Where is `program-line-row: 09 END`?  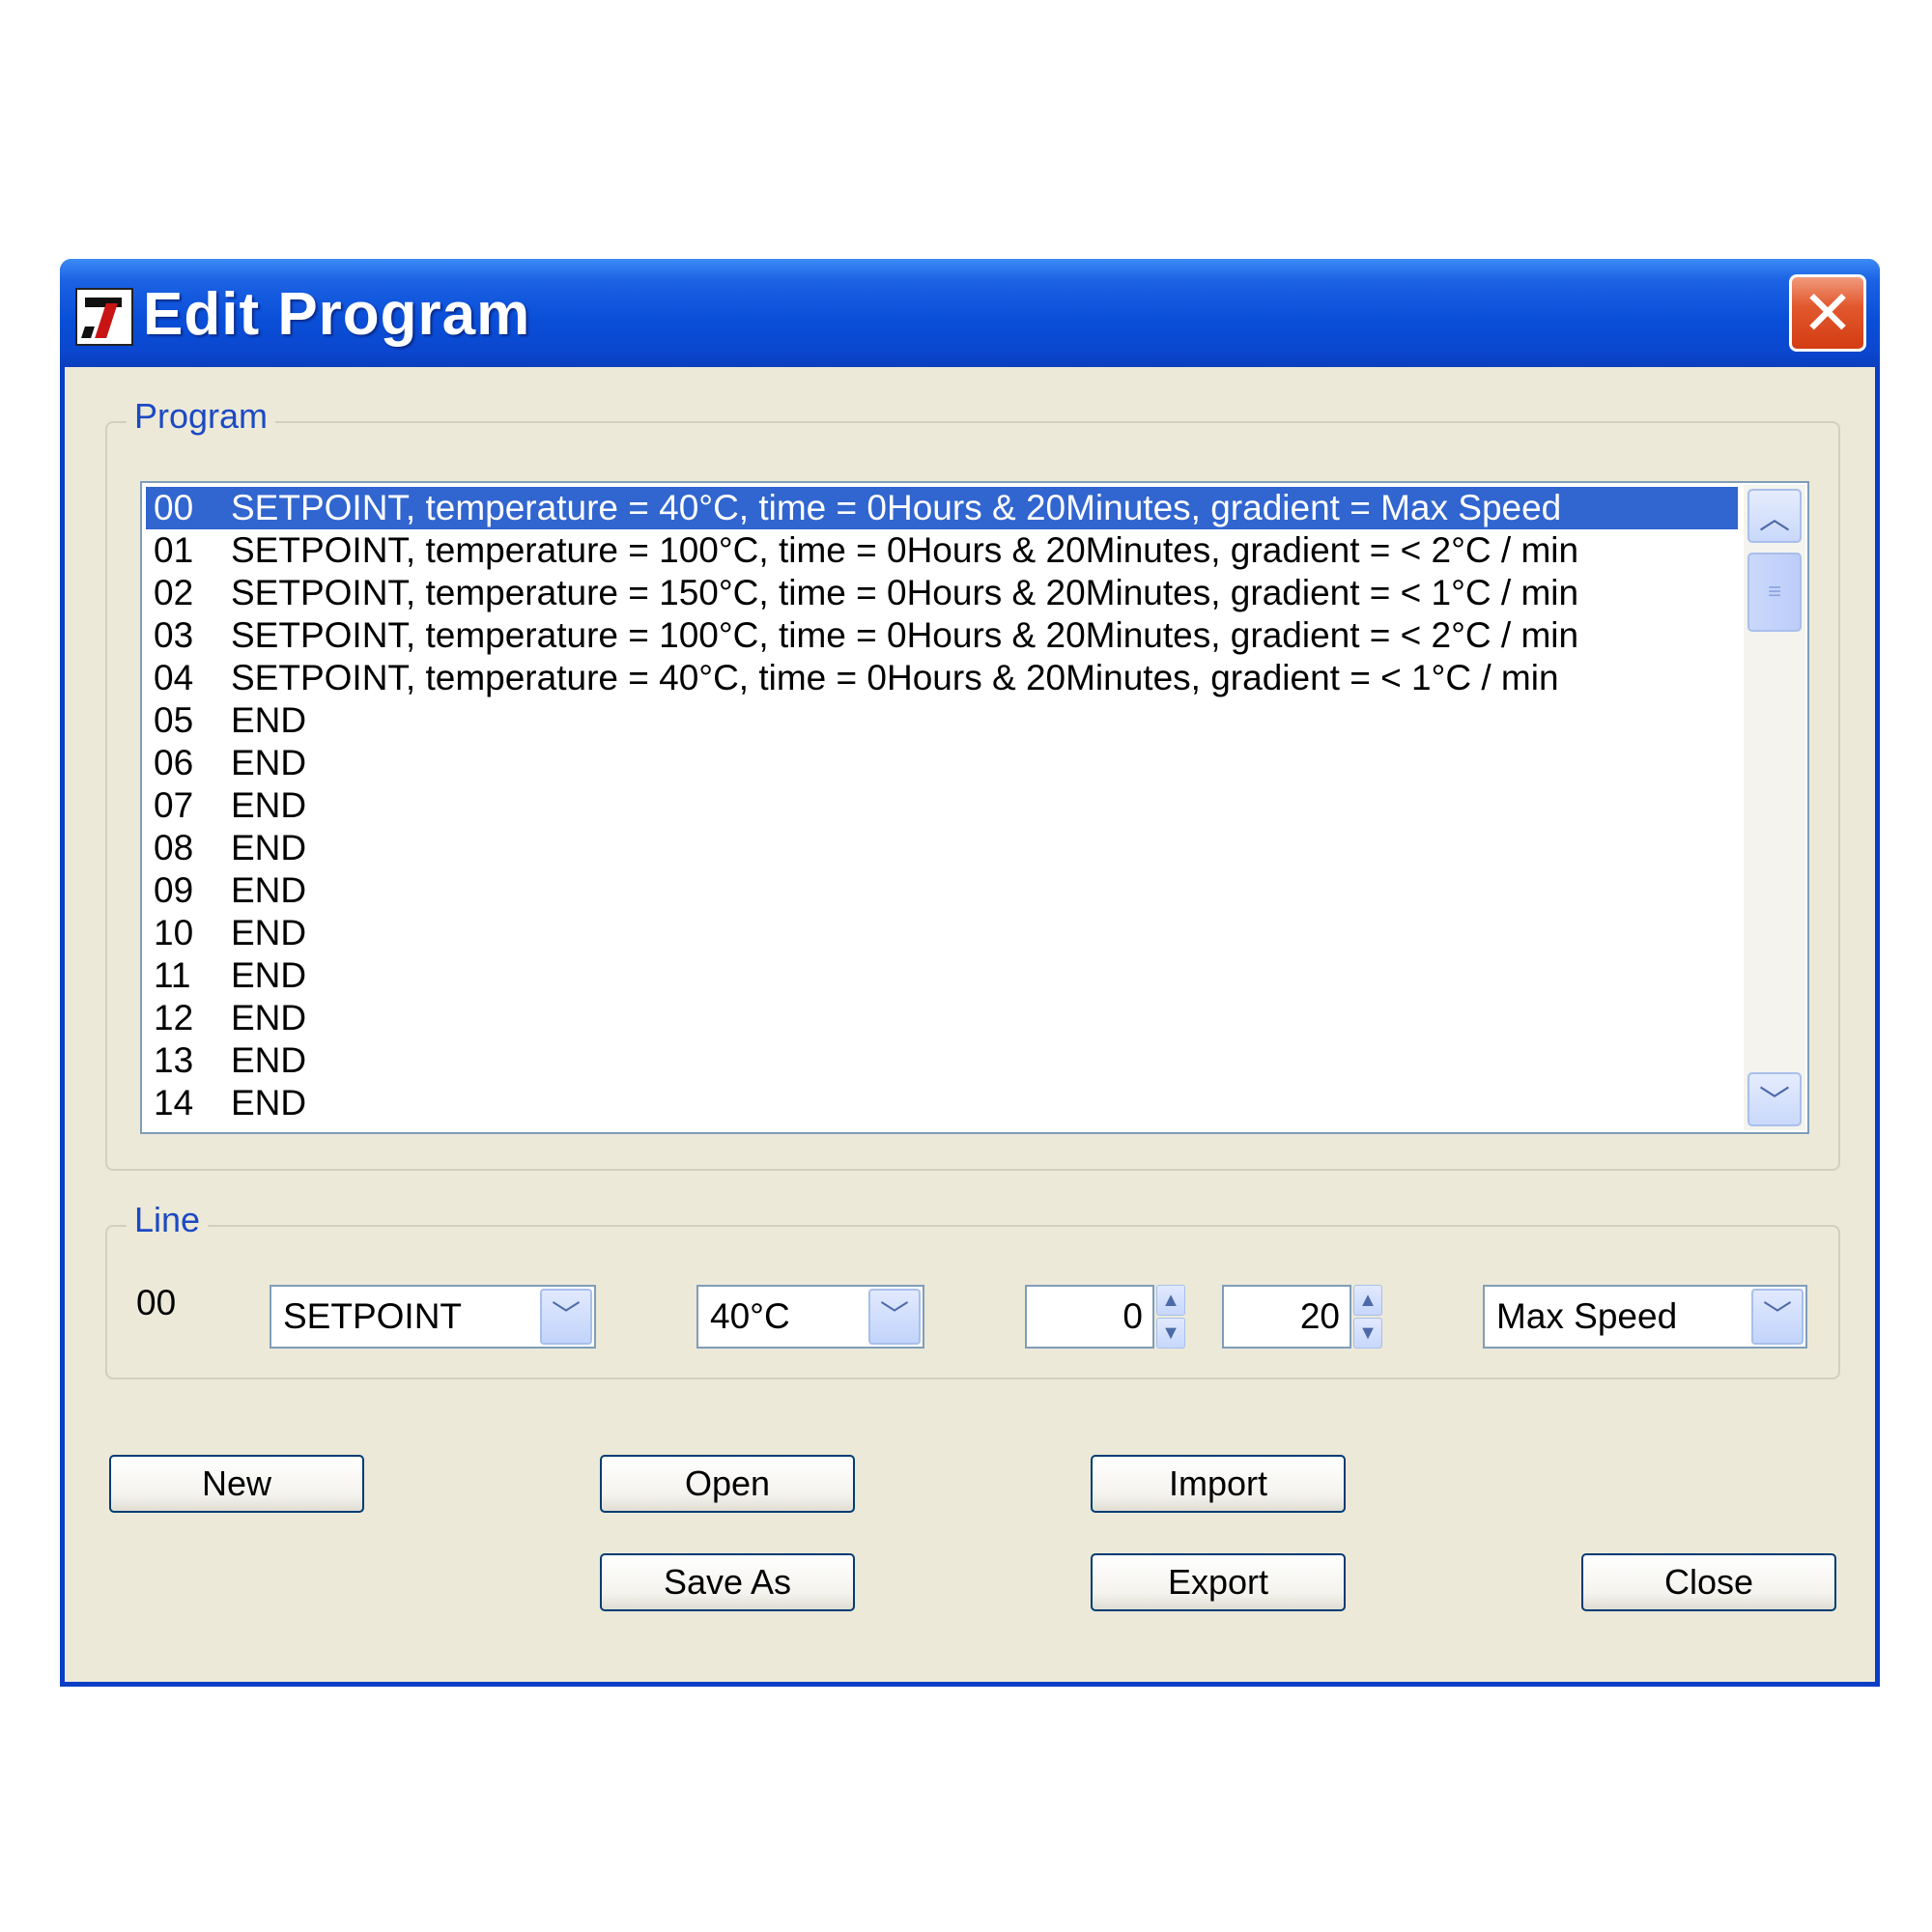 program-line-row: 09 END is located at coordinates (942, 890).